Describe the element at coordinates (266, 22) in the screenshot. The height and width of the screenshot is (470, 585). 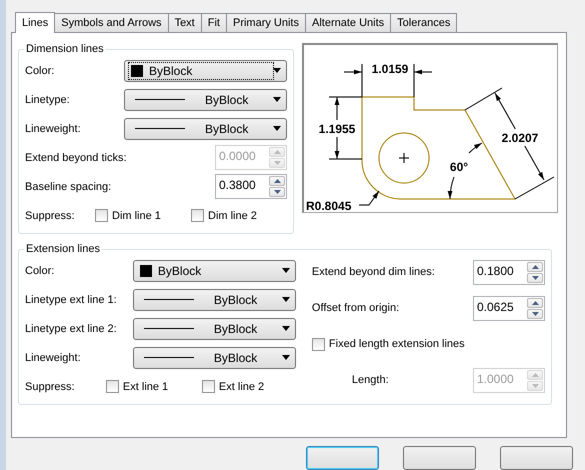
I see `tab: Primary Units` at that location.